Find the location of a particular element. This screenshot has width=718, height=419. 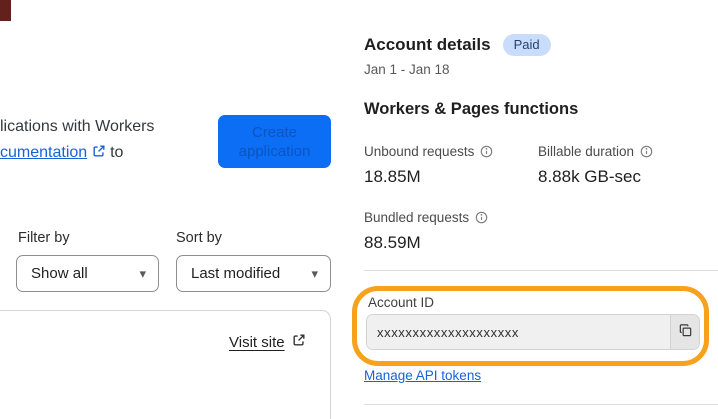

filter-dropdown-value: Show all is located at coordinates (59, 273).